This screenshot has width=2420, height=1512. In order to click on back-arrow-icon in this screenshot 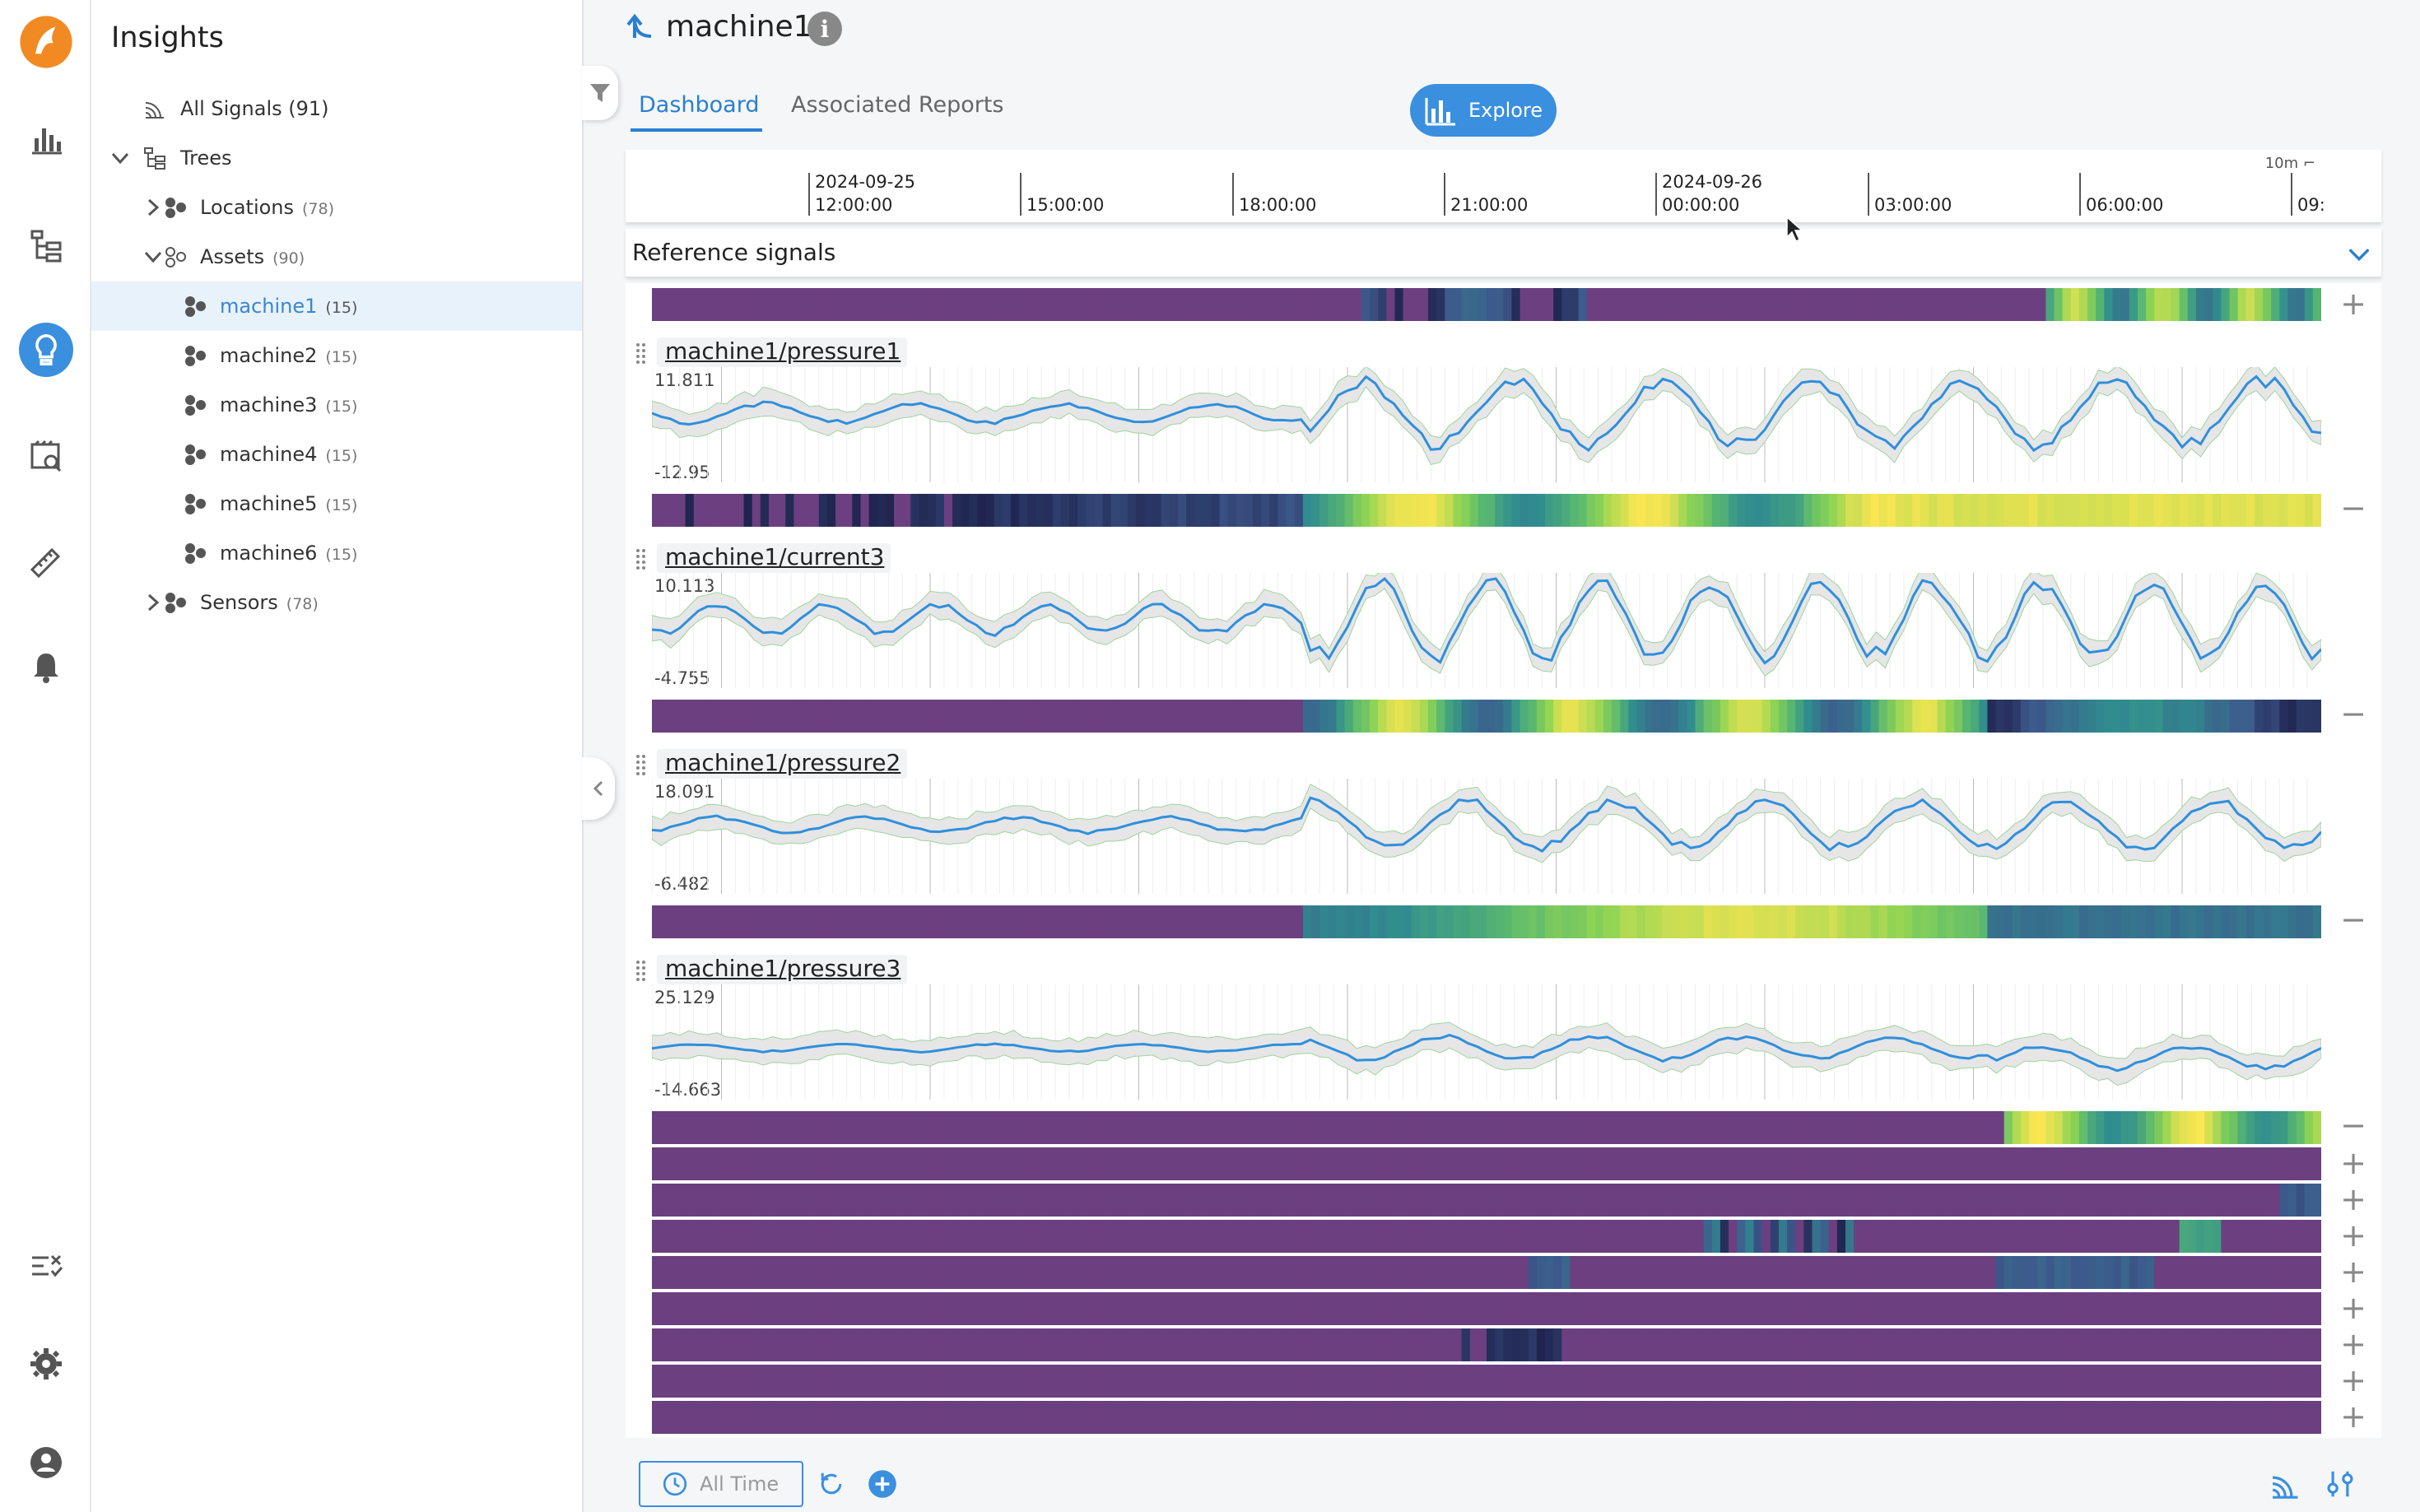, I will do `click(641, 26)`.